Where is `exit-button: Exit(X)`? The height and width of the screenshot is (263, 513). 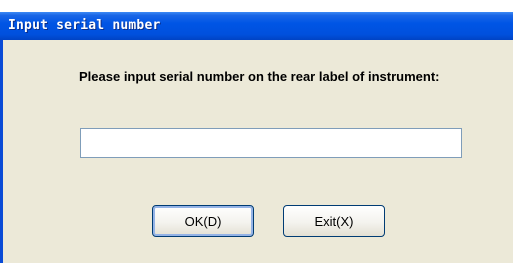 exit-button: Exit(X) is located at coordinates (334, 221).